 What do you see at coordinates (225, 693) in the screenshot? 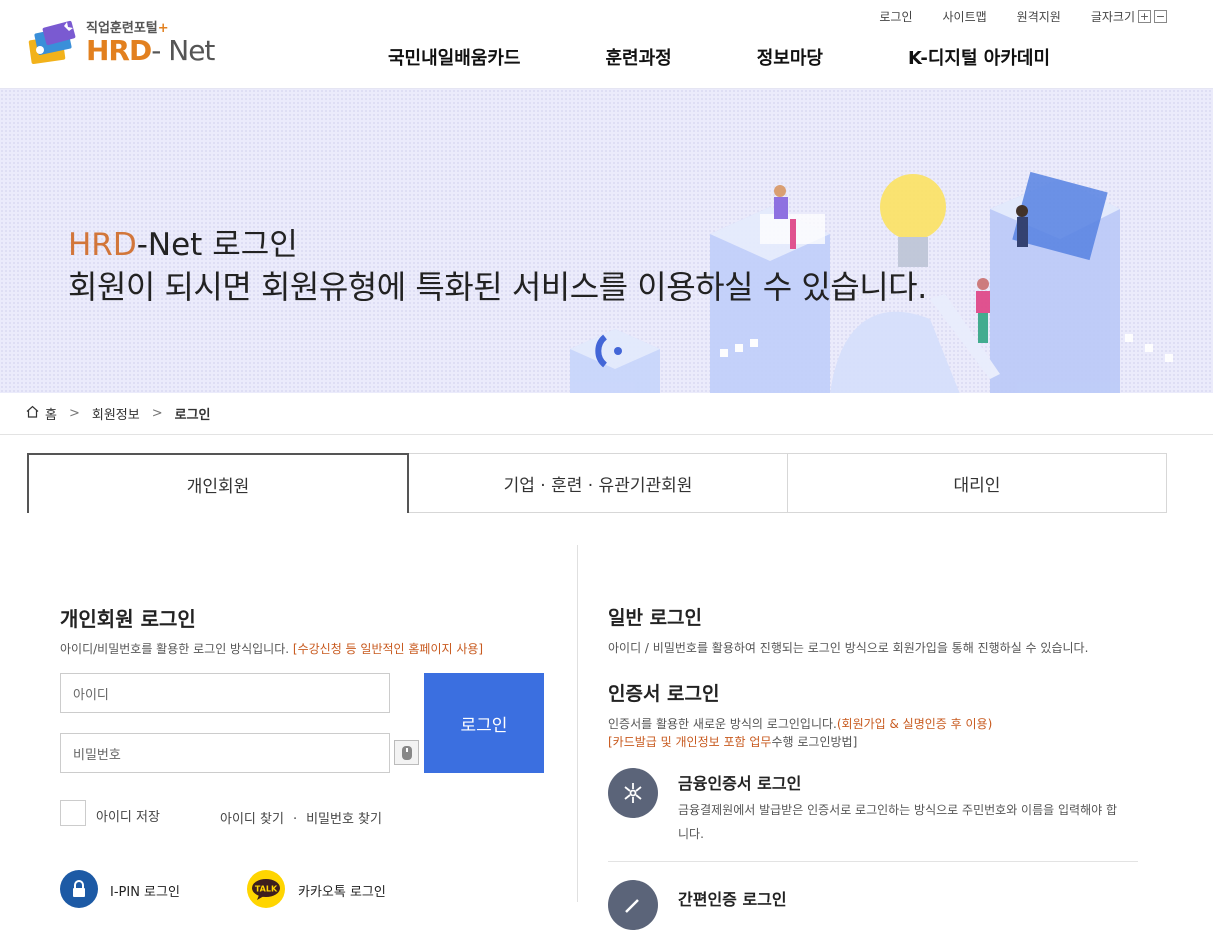
I see `id-input: 아이디` at bounding box center [225, 693].